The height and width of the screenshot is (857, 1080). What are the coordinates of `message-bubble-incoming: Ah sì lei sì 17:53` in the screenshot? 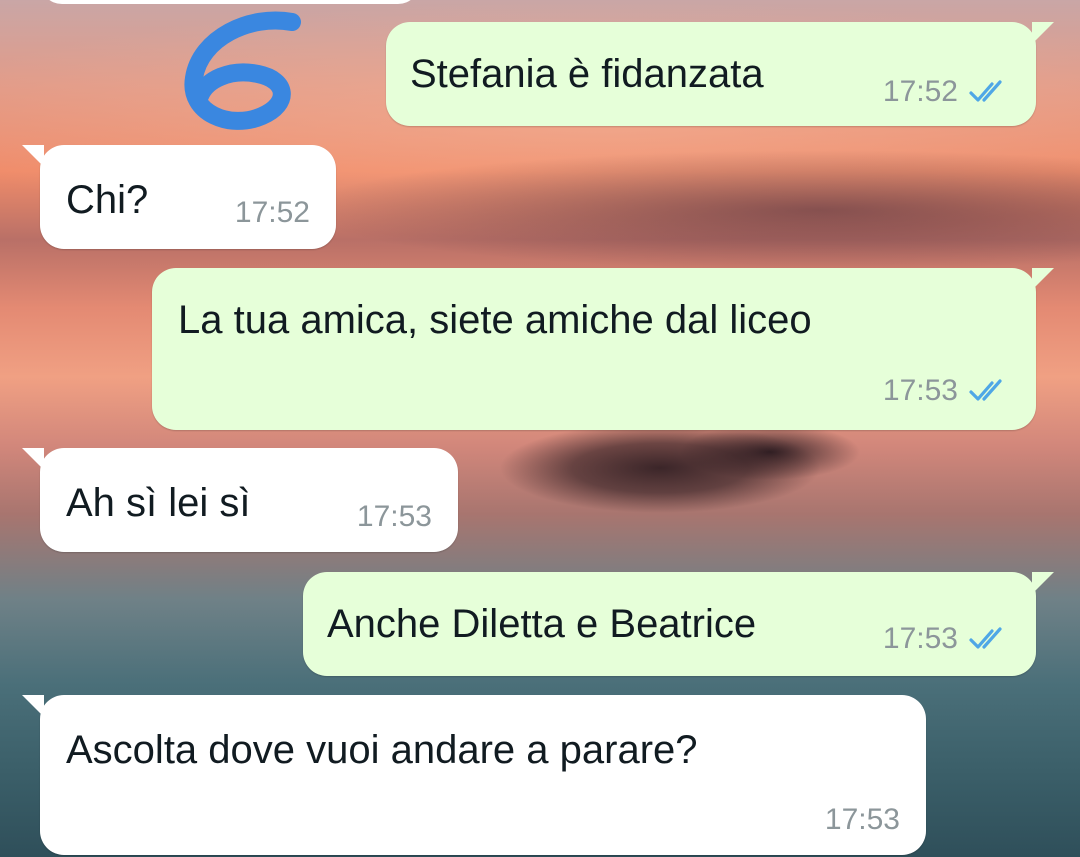 It's located at (240, 500).